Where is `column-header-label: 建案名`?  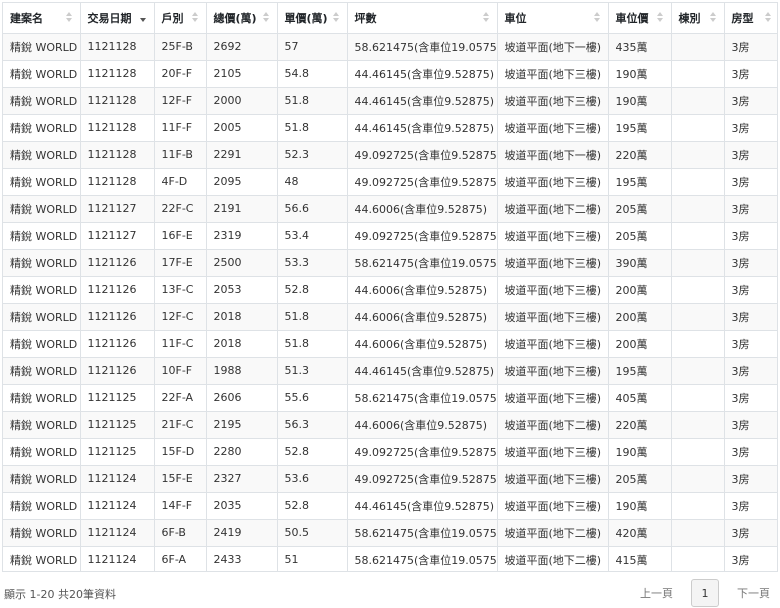 column-header-label: 建案名 is located at coordinates (26, 18).